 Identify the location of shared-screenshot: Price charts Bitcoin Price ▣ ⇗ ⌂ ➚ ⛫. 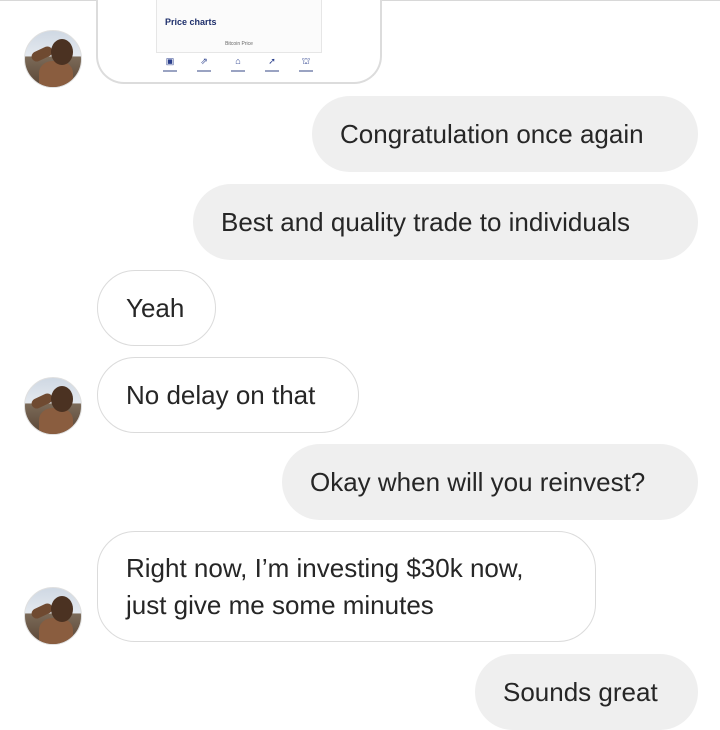
(239, 42).